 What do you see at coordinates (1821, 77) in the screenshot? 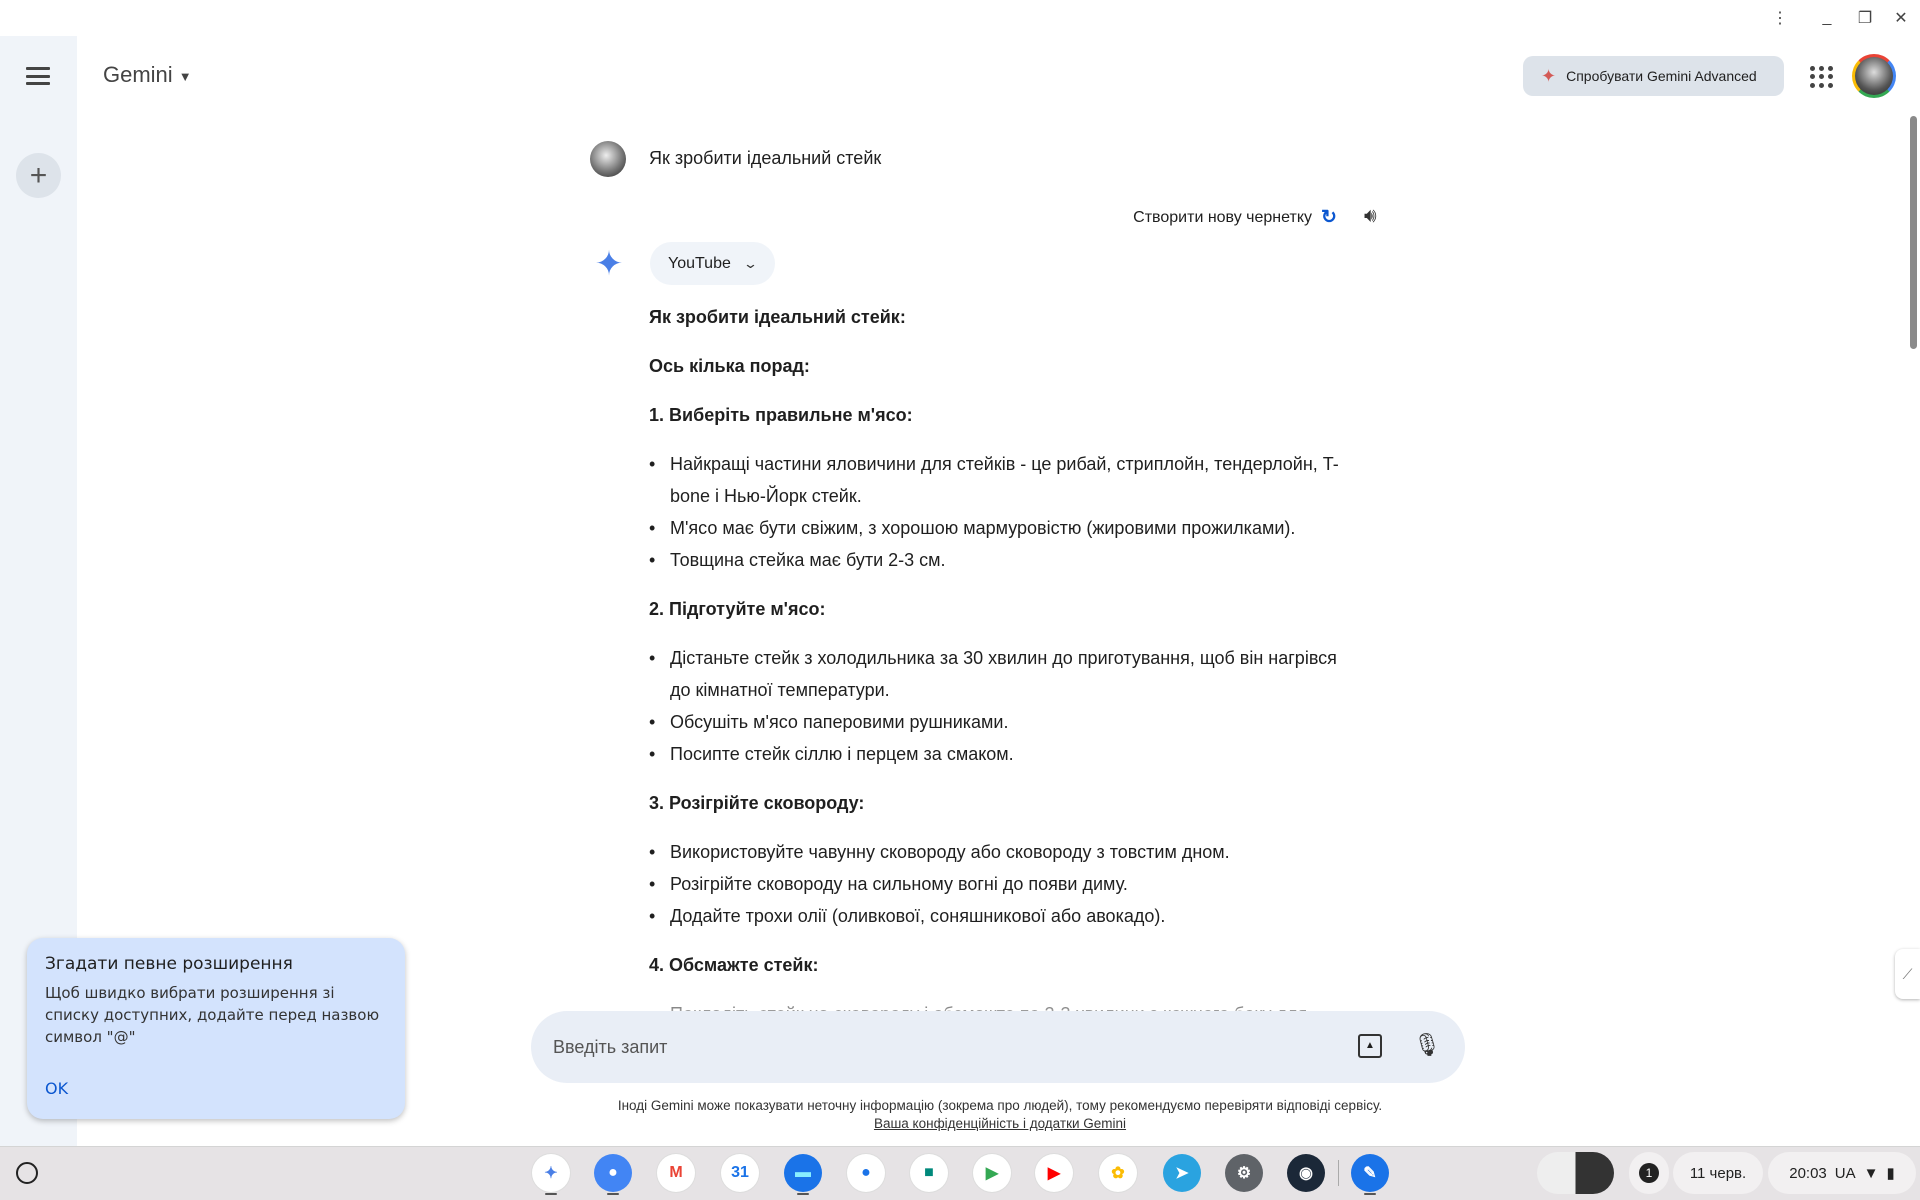
I see `apps-grid-icon` at bounding box center [1821, 77].